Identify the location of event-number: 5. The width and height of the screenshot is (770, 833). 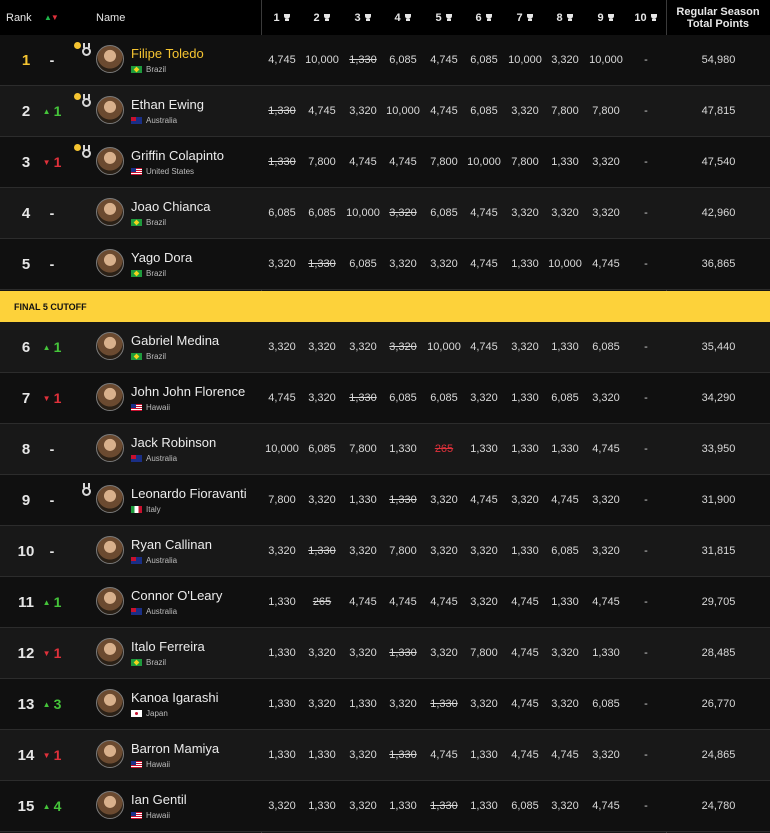
(438, 17).